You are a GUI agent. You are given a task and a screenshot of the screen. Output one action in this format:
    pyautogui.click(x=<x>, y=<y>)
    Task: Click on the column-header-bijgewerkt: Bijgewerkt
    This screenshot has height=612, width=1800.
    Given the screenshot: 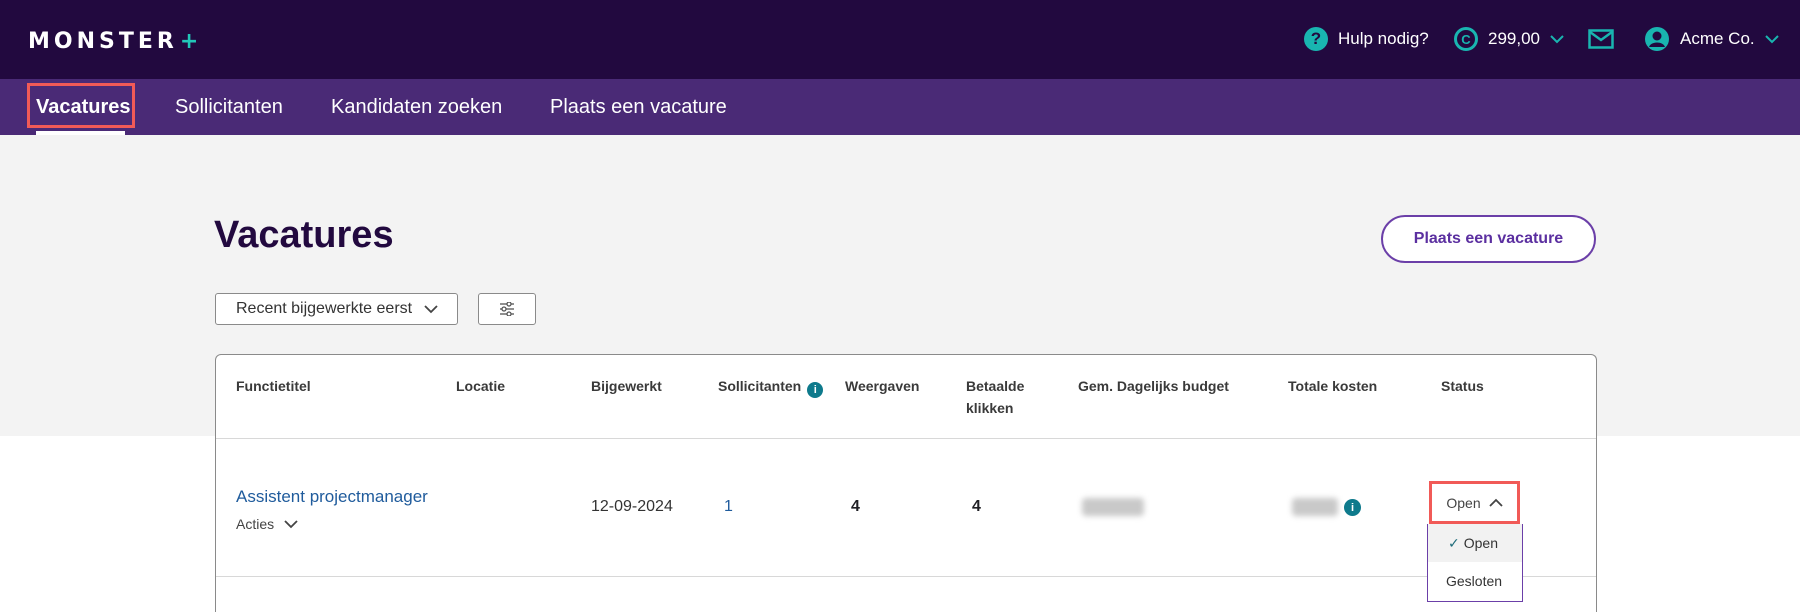 What is the action you would take?
    pyautogui.click(x=626, y=386)
    